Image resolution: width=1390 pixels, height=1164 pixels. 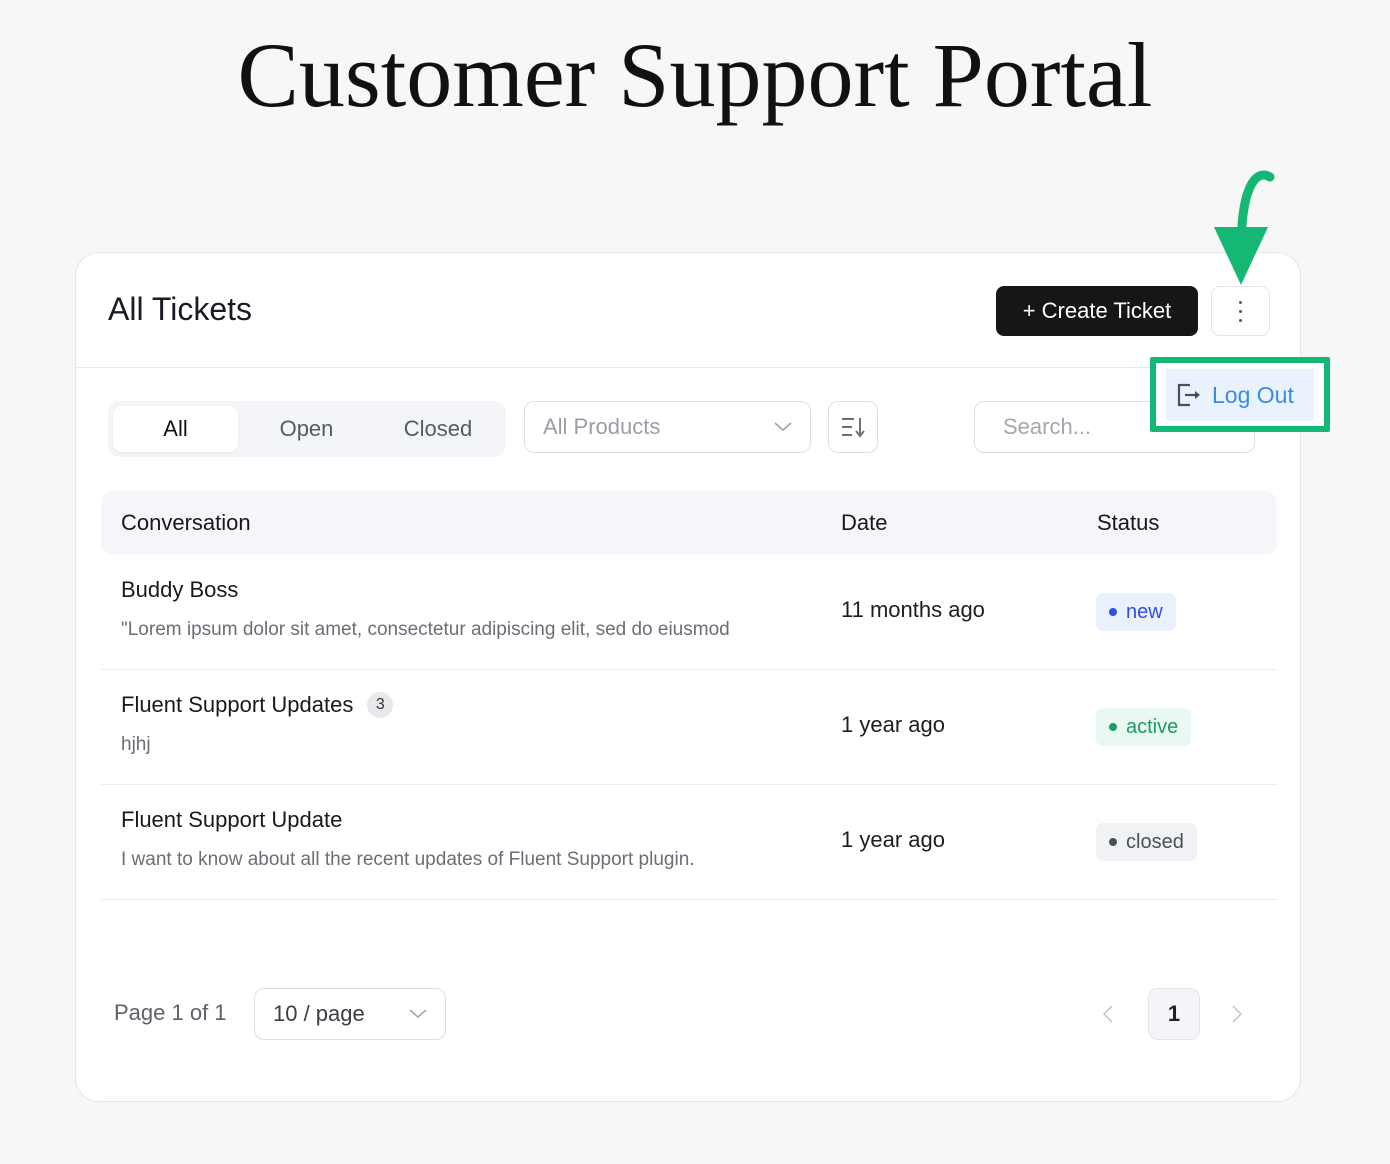 I want to click on tab-all: All, so click(x=175, y=429).